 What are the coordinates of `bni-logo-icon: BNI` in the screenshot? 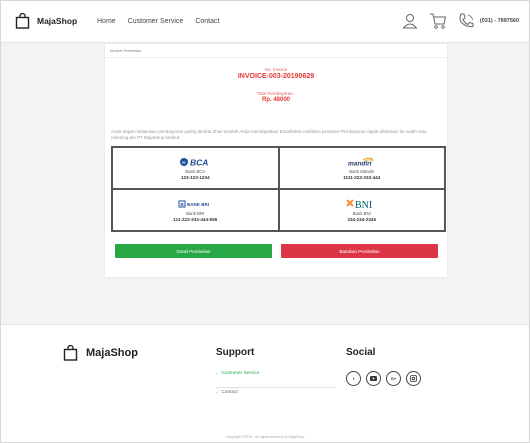 It's located at (362, 204).